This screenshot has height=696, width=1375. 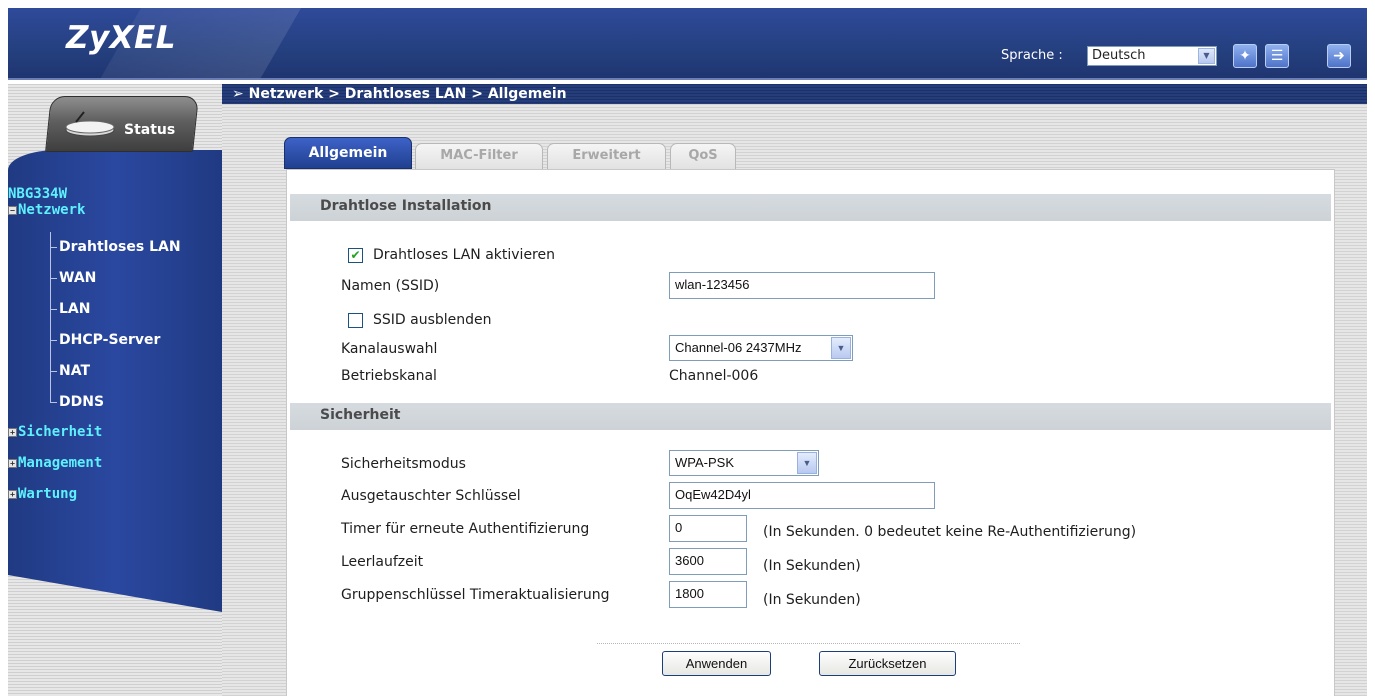 I want to click on section-header-security: Sicherheit, so click(x=810, y=416).